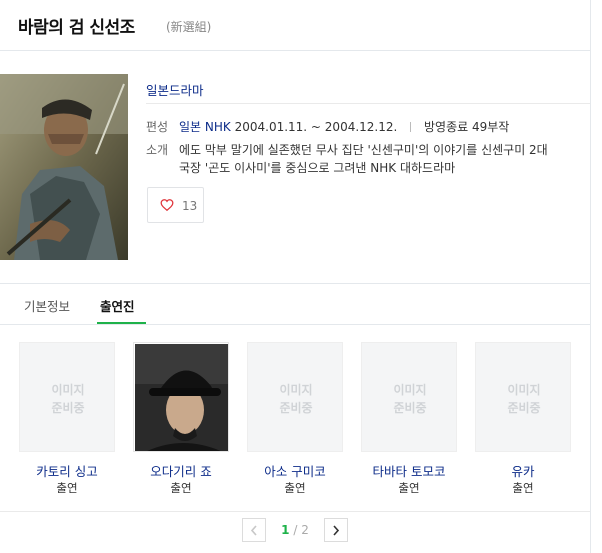  What do you see at coordinates (67, 470) in the screenshot?
I see `cast-name: 카토리 싱고` at bounding box center [67, 470].